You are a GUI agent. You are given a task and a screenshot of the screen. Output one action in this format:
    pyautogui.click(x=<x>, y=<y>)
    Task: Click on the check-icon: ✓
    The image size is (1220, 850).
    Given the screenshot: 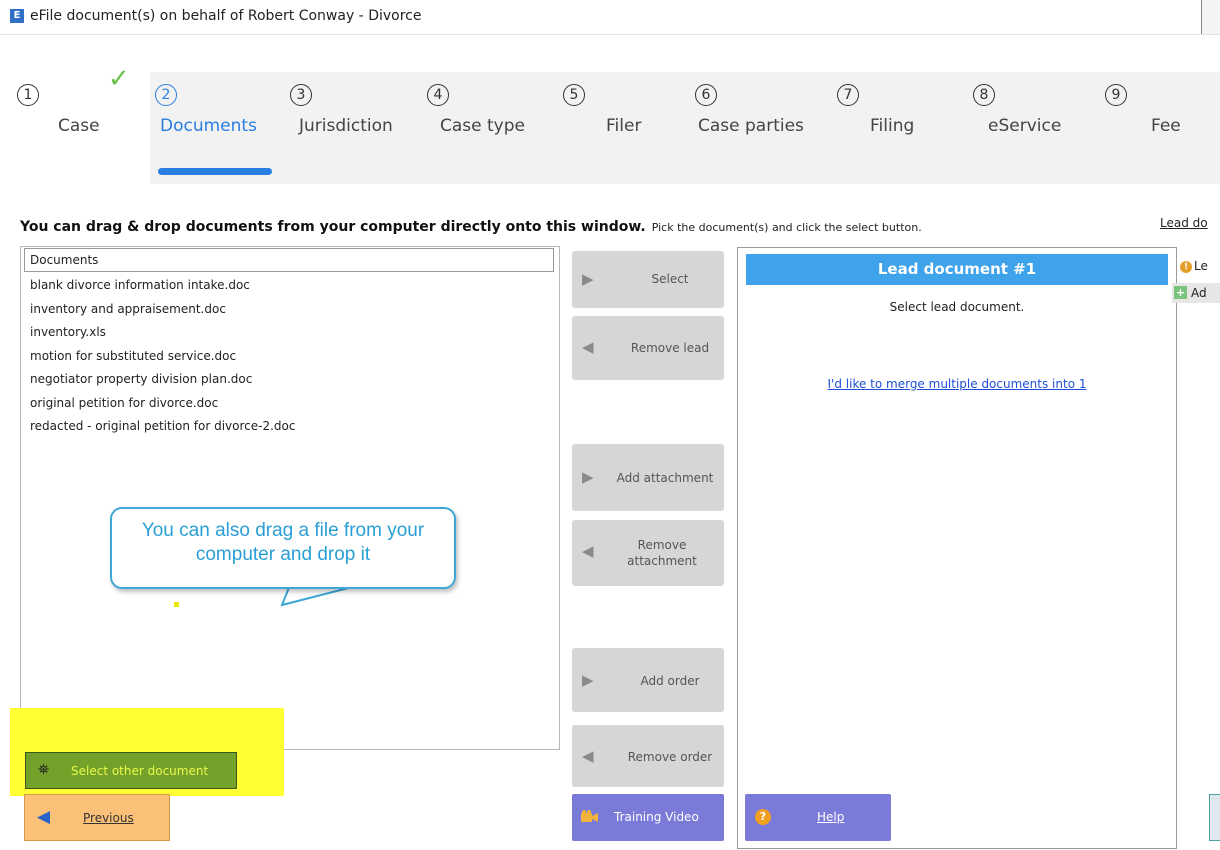 What is the action you would take?
    pyautogui.click(x=119, y=79)
    